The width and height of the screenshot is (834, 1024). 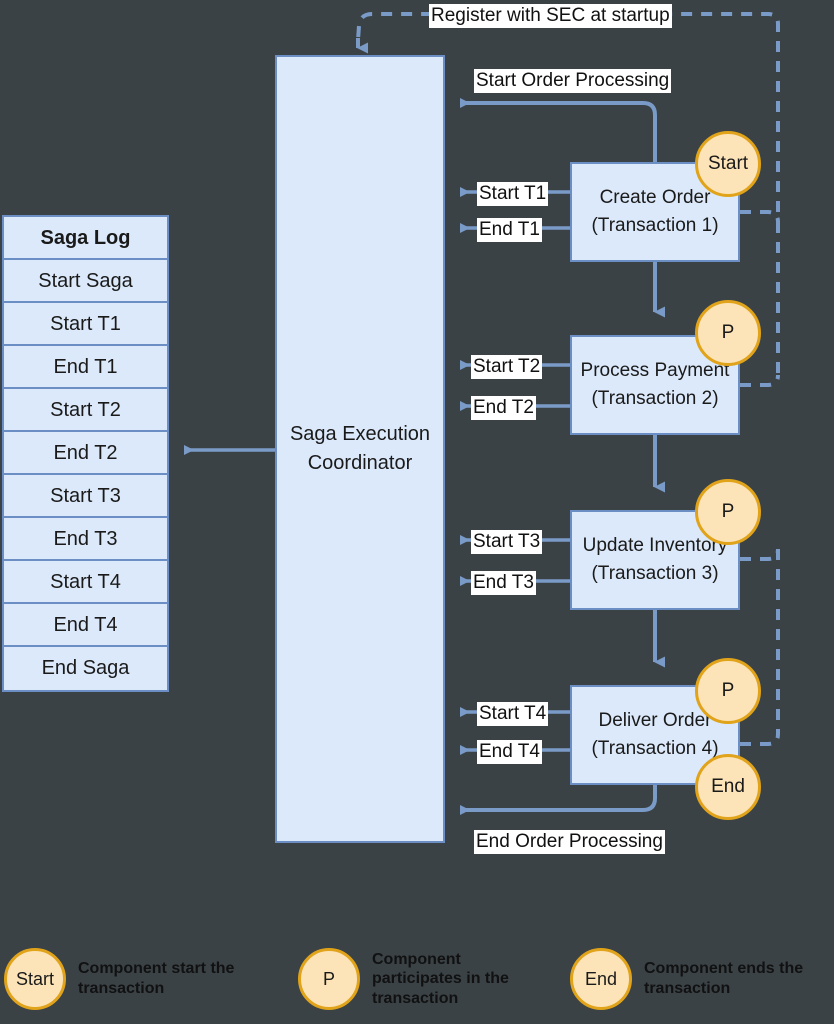 What do you see at coordinates (85, 496) in the screenshot?
I see `saga-log-row: Start T3` at bounding box center [85, 496].